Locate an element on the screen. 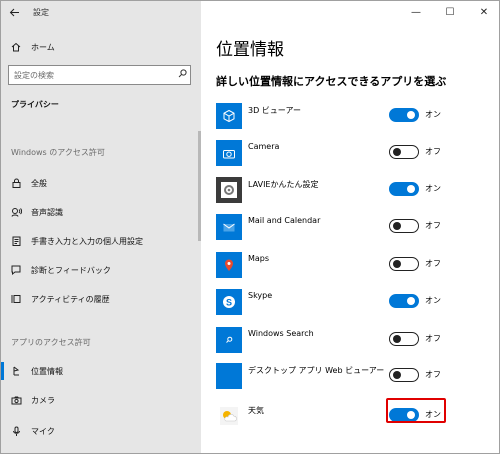 The height and width of the screenshot is (454, 500). window-controls: — ☐ ✕ is located at coordinates (449, 12).